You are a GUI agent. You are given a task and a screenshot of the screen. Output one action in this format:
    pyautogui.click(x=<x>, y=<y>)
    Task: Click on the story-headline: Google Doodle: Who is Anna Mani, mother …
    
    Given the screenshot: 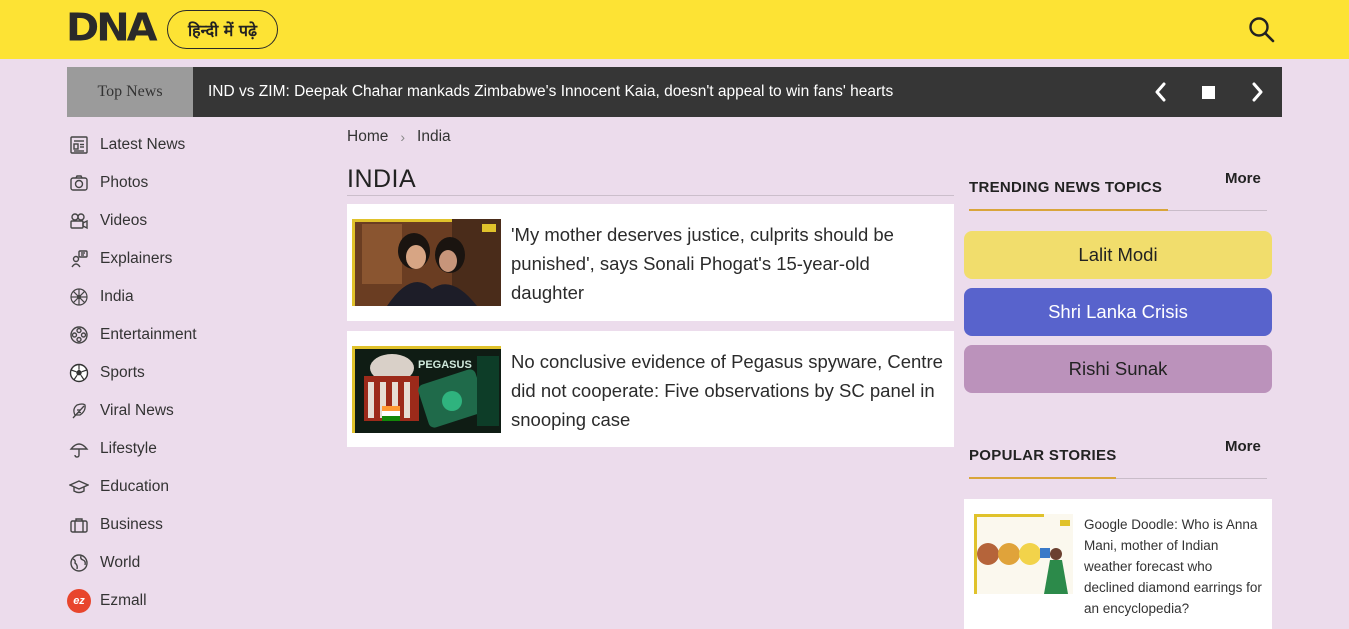 What is the action you would take?
    pyautogui.click(x=1175, y=566)
    